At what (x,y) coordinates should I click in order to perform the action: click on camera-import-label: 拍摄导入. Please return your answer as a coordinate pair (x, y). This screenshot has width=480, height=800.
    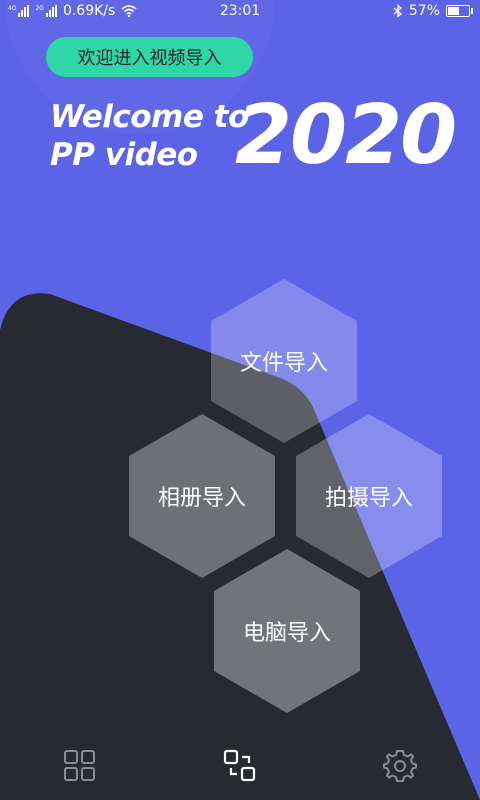
    Looking at the image, I should click on (368, 498).